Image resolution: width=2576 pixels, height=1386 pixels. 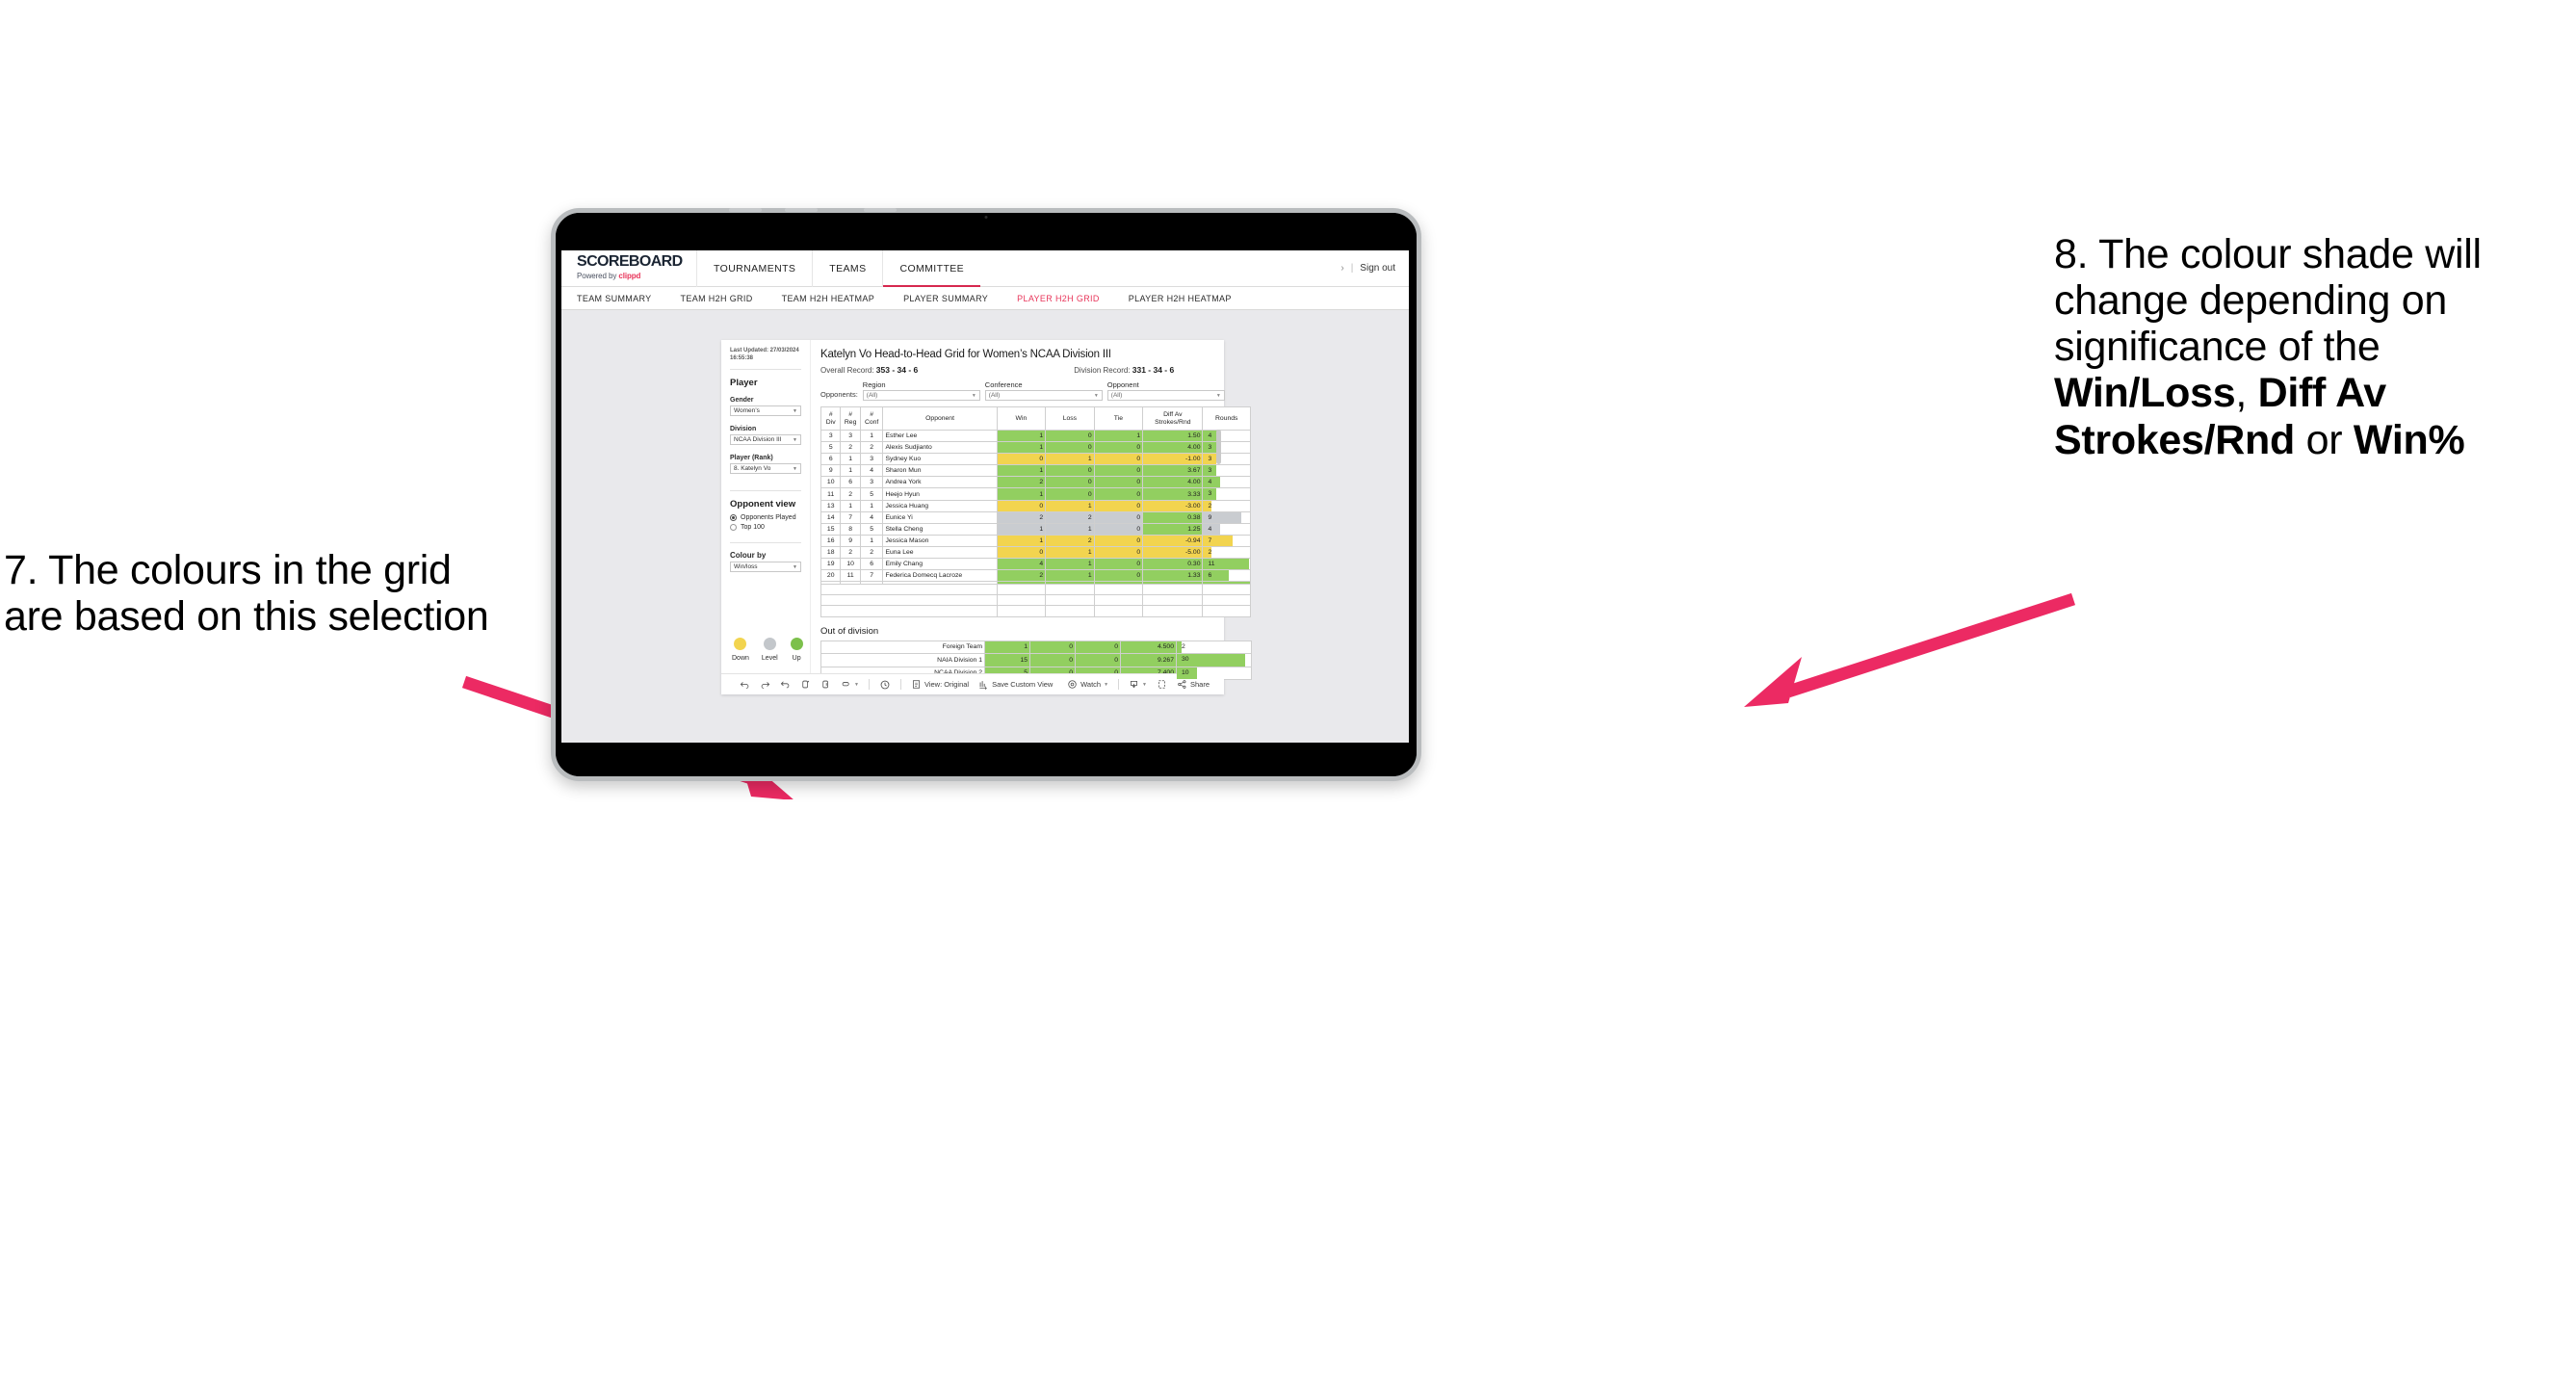 I want to click on filter-opponent: Opponent (All) ▼, so click(x=1165, y=390).